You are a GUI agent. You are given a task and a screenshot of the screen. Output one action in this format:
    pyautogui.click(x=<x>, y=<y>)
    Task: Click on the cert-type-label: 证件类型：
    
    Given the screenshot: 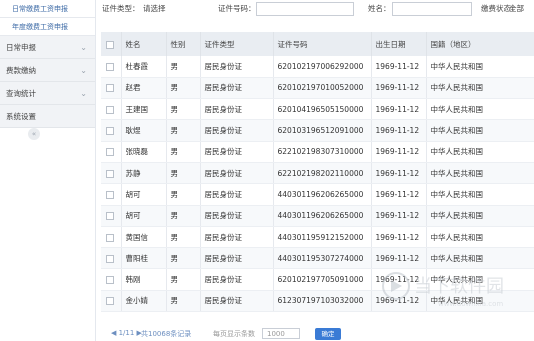 What is the action you would take?
    pyautogui.click(x=121, y=8)
    